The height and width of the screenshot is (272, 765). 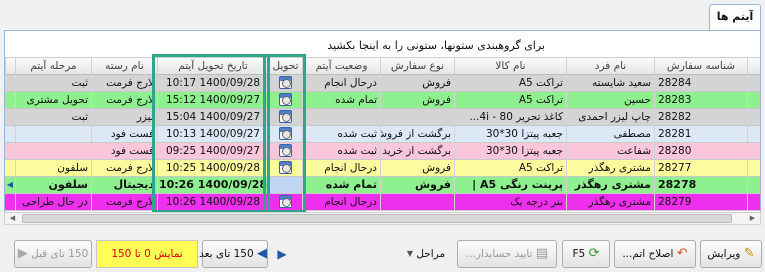 I want to click on cell-stage: ثبت, so click(x=53, y=83).